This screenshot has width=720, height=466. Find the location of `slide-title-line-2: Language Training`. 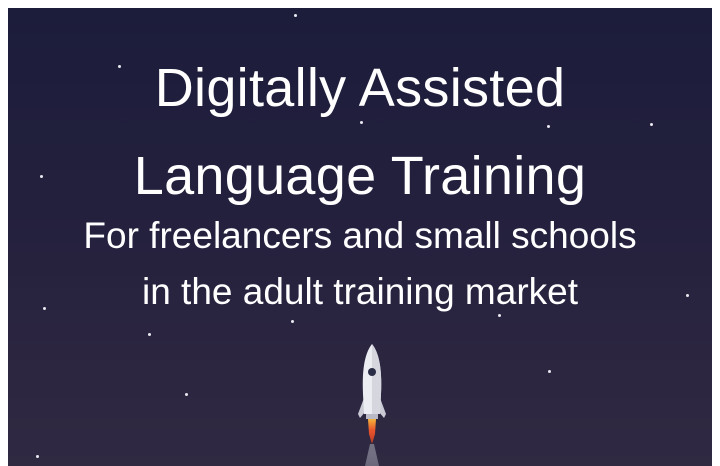

slide-title-line-2: Language Training is located at coordinates (360, 176).